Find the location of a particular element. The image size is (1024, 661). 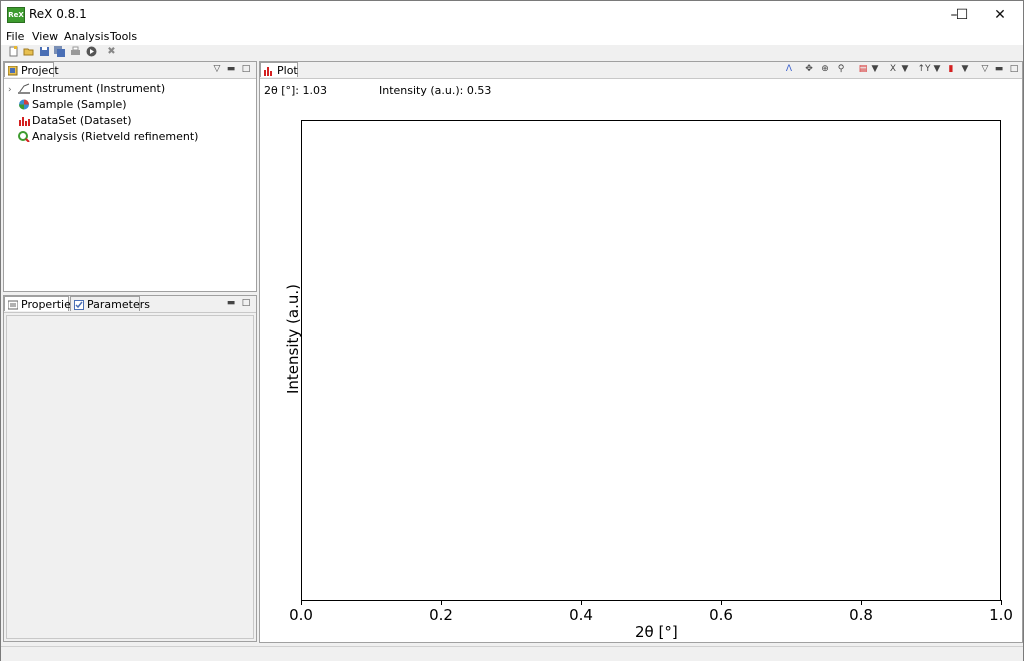

menu-bar: File View Analysis Tools is located at coordinates (512, 37).